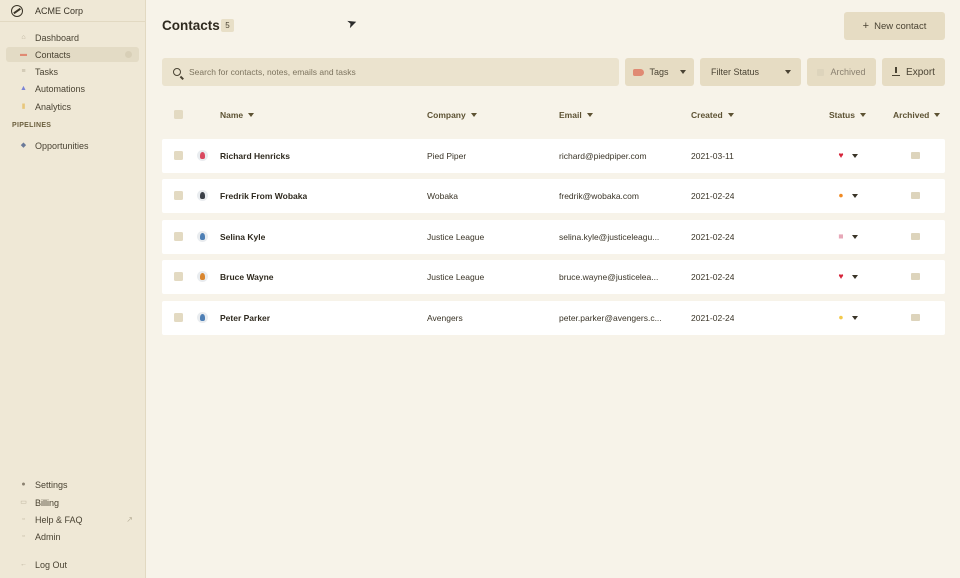 Image resolution: width=960 pixels, height=578 pixels. What do you see at coordinates (712, 115) in the screenshot?
I see `column-header-created: Created` at bounding box center [712, 115].